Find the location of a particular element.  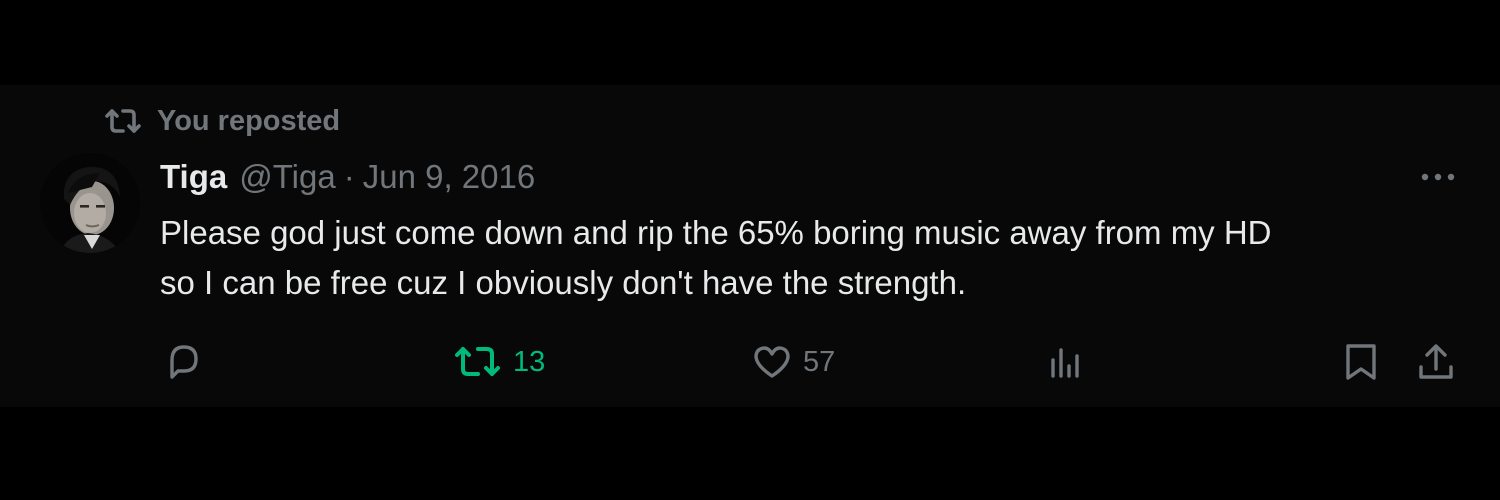

more-icon is located at coordinates (1438, 177).